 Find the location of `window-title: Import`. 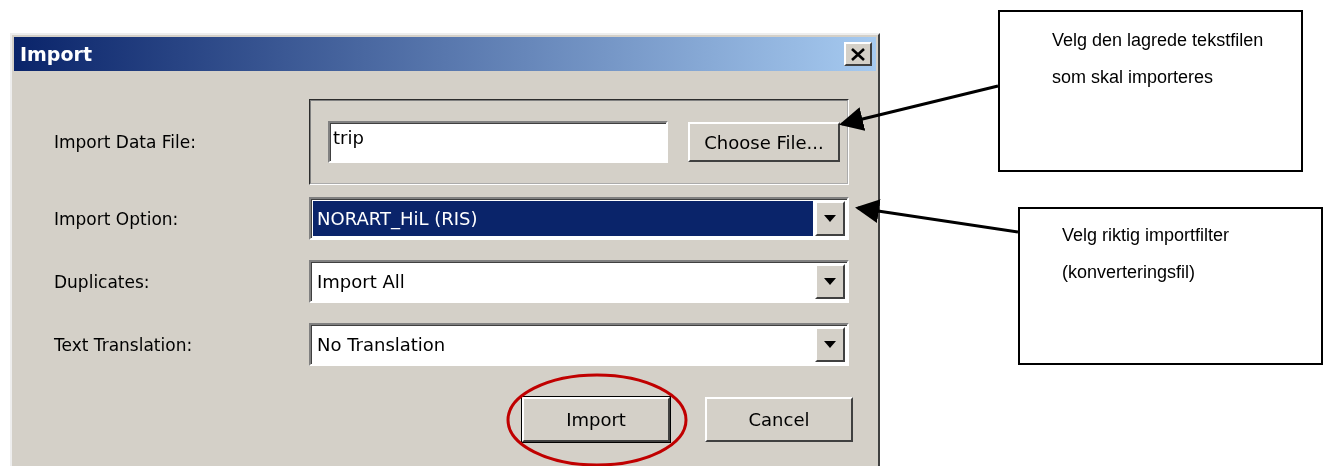

window-title: Import is located at coordinates (56, 54).